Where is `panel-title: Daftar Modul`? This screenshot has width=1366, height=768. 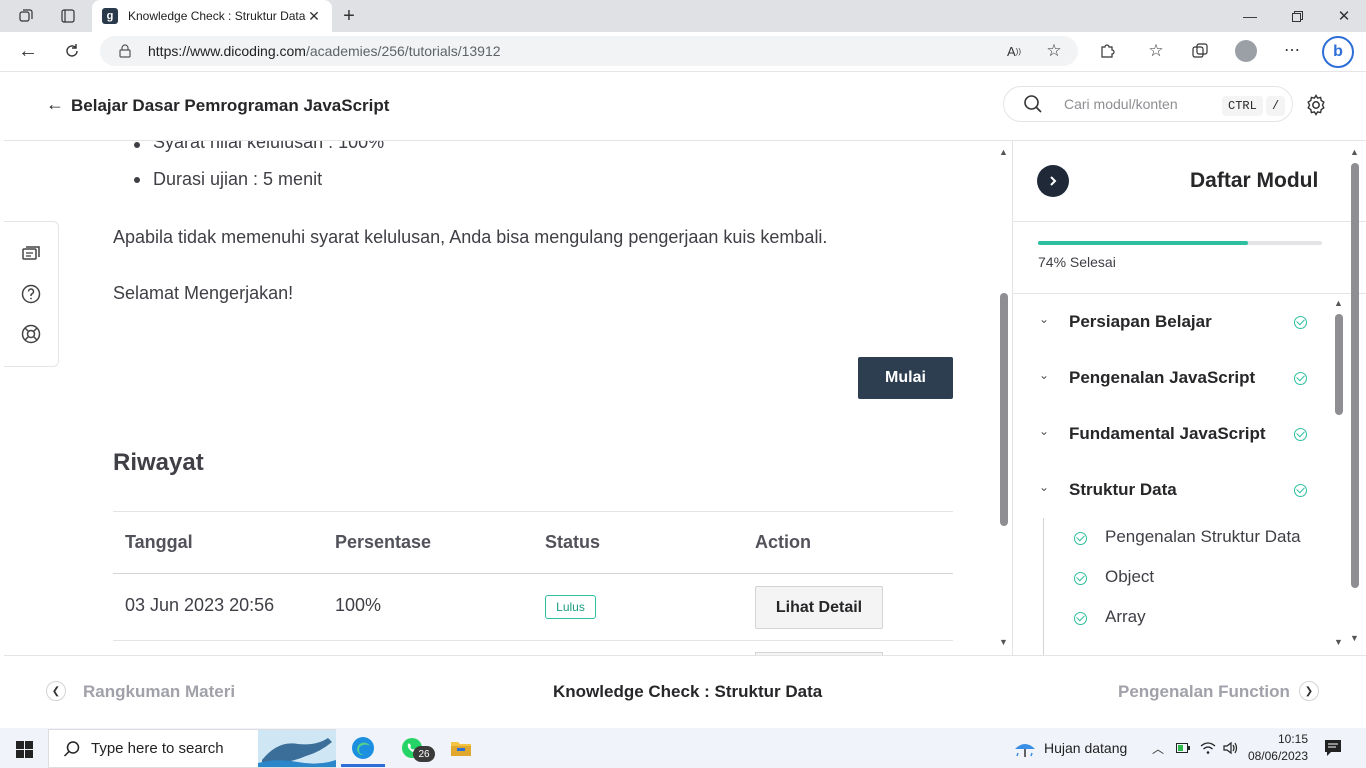
panel-title: Daftar Modul is located at coordinates (1254, 180).